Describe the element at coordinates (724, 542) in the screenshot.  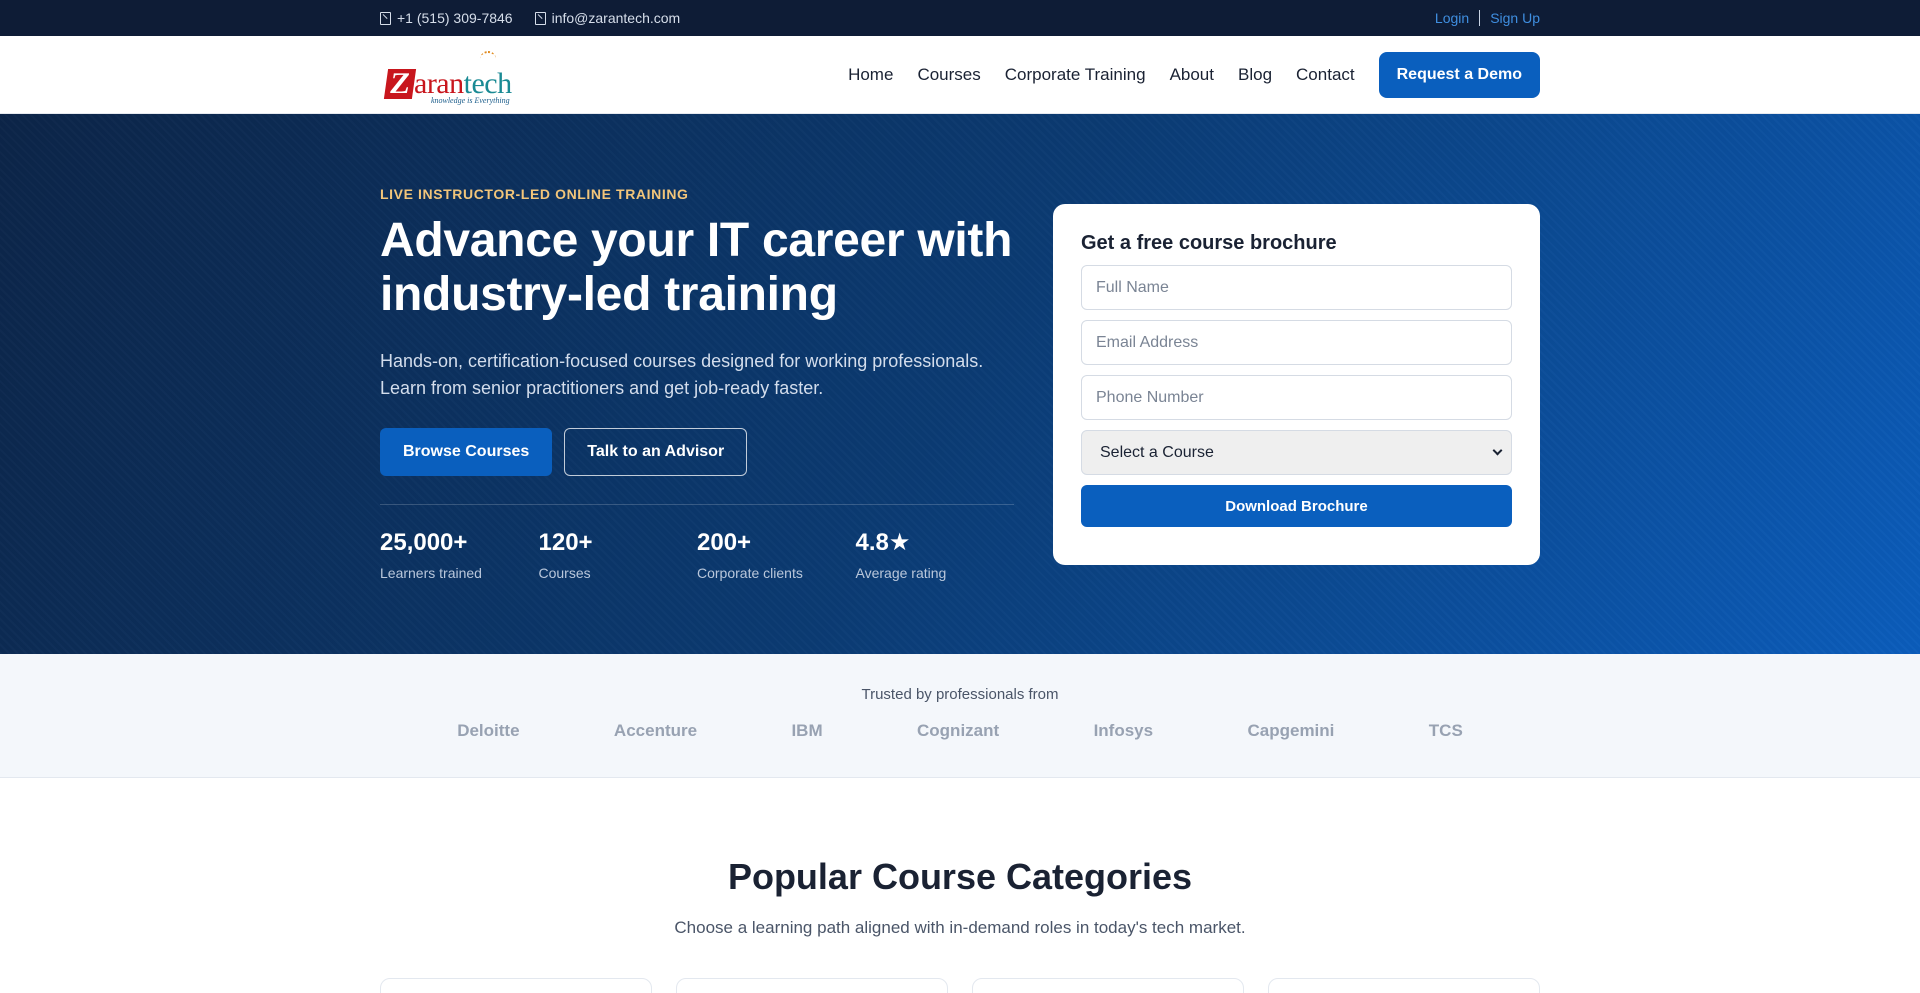
I see `stat-value: 200+` at that location.